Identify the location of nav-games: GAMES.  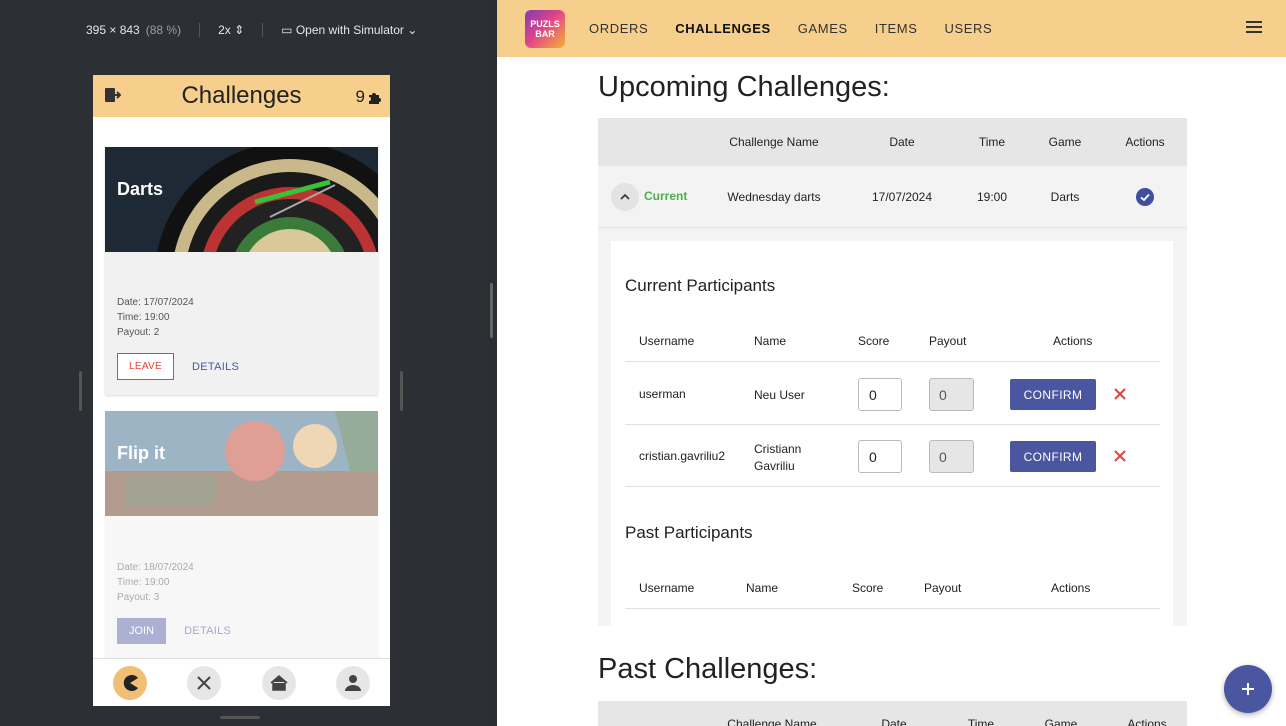
(823, 28).